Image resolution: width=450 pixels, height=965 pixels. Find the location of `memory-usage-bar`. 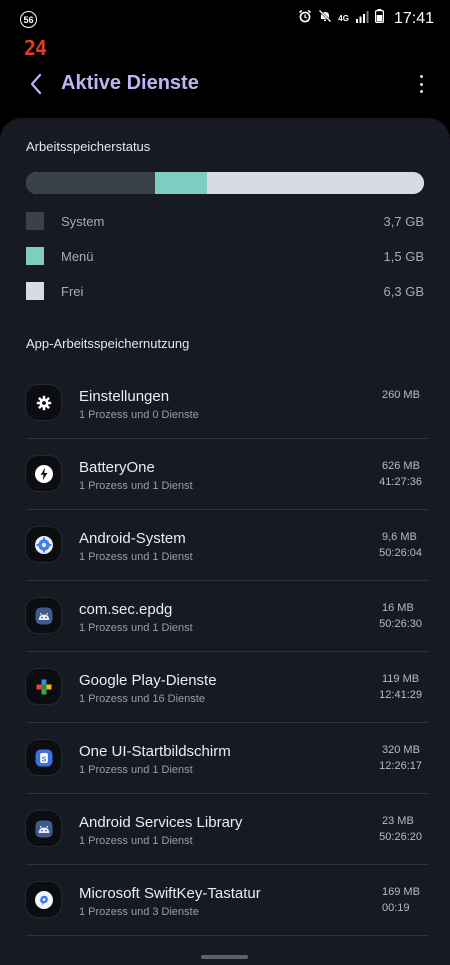

memory-usage-bar is located at coordinates (225, 183).